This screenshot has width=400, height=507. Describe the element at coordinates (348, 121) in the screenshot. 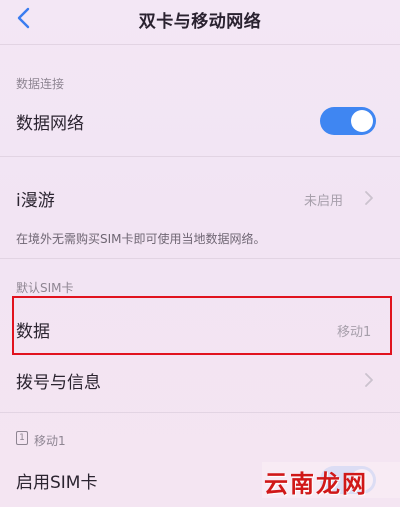

I see `mobile-data-toggle` at that location.